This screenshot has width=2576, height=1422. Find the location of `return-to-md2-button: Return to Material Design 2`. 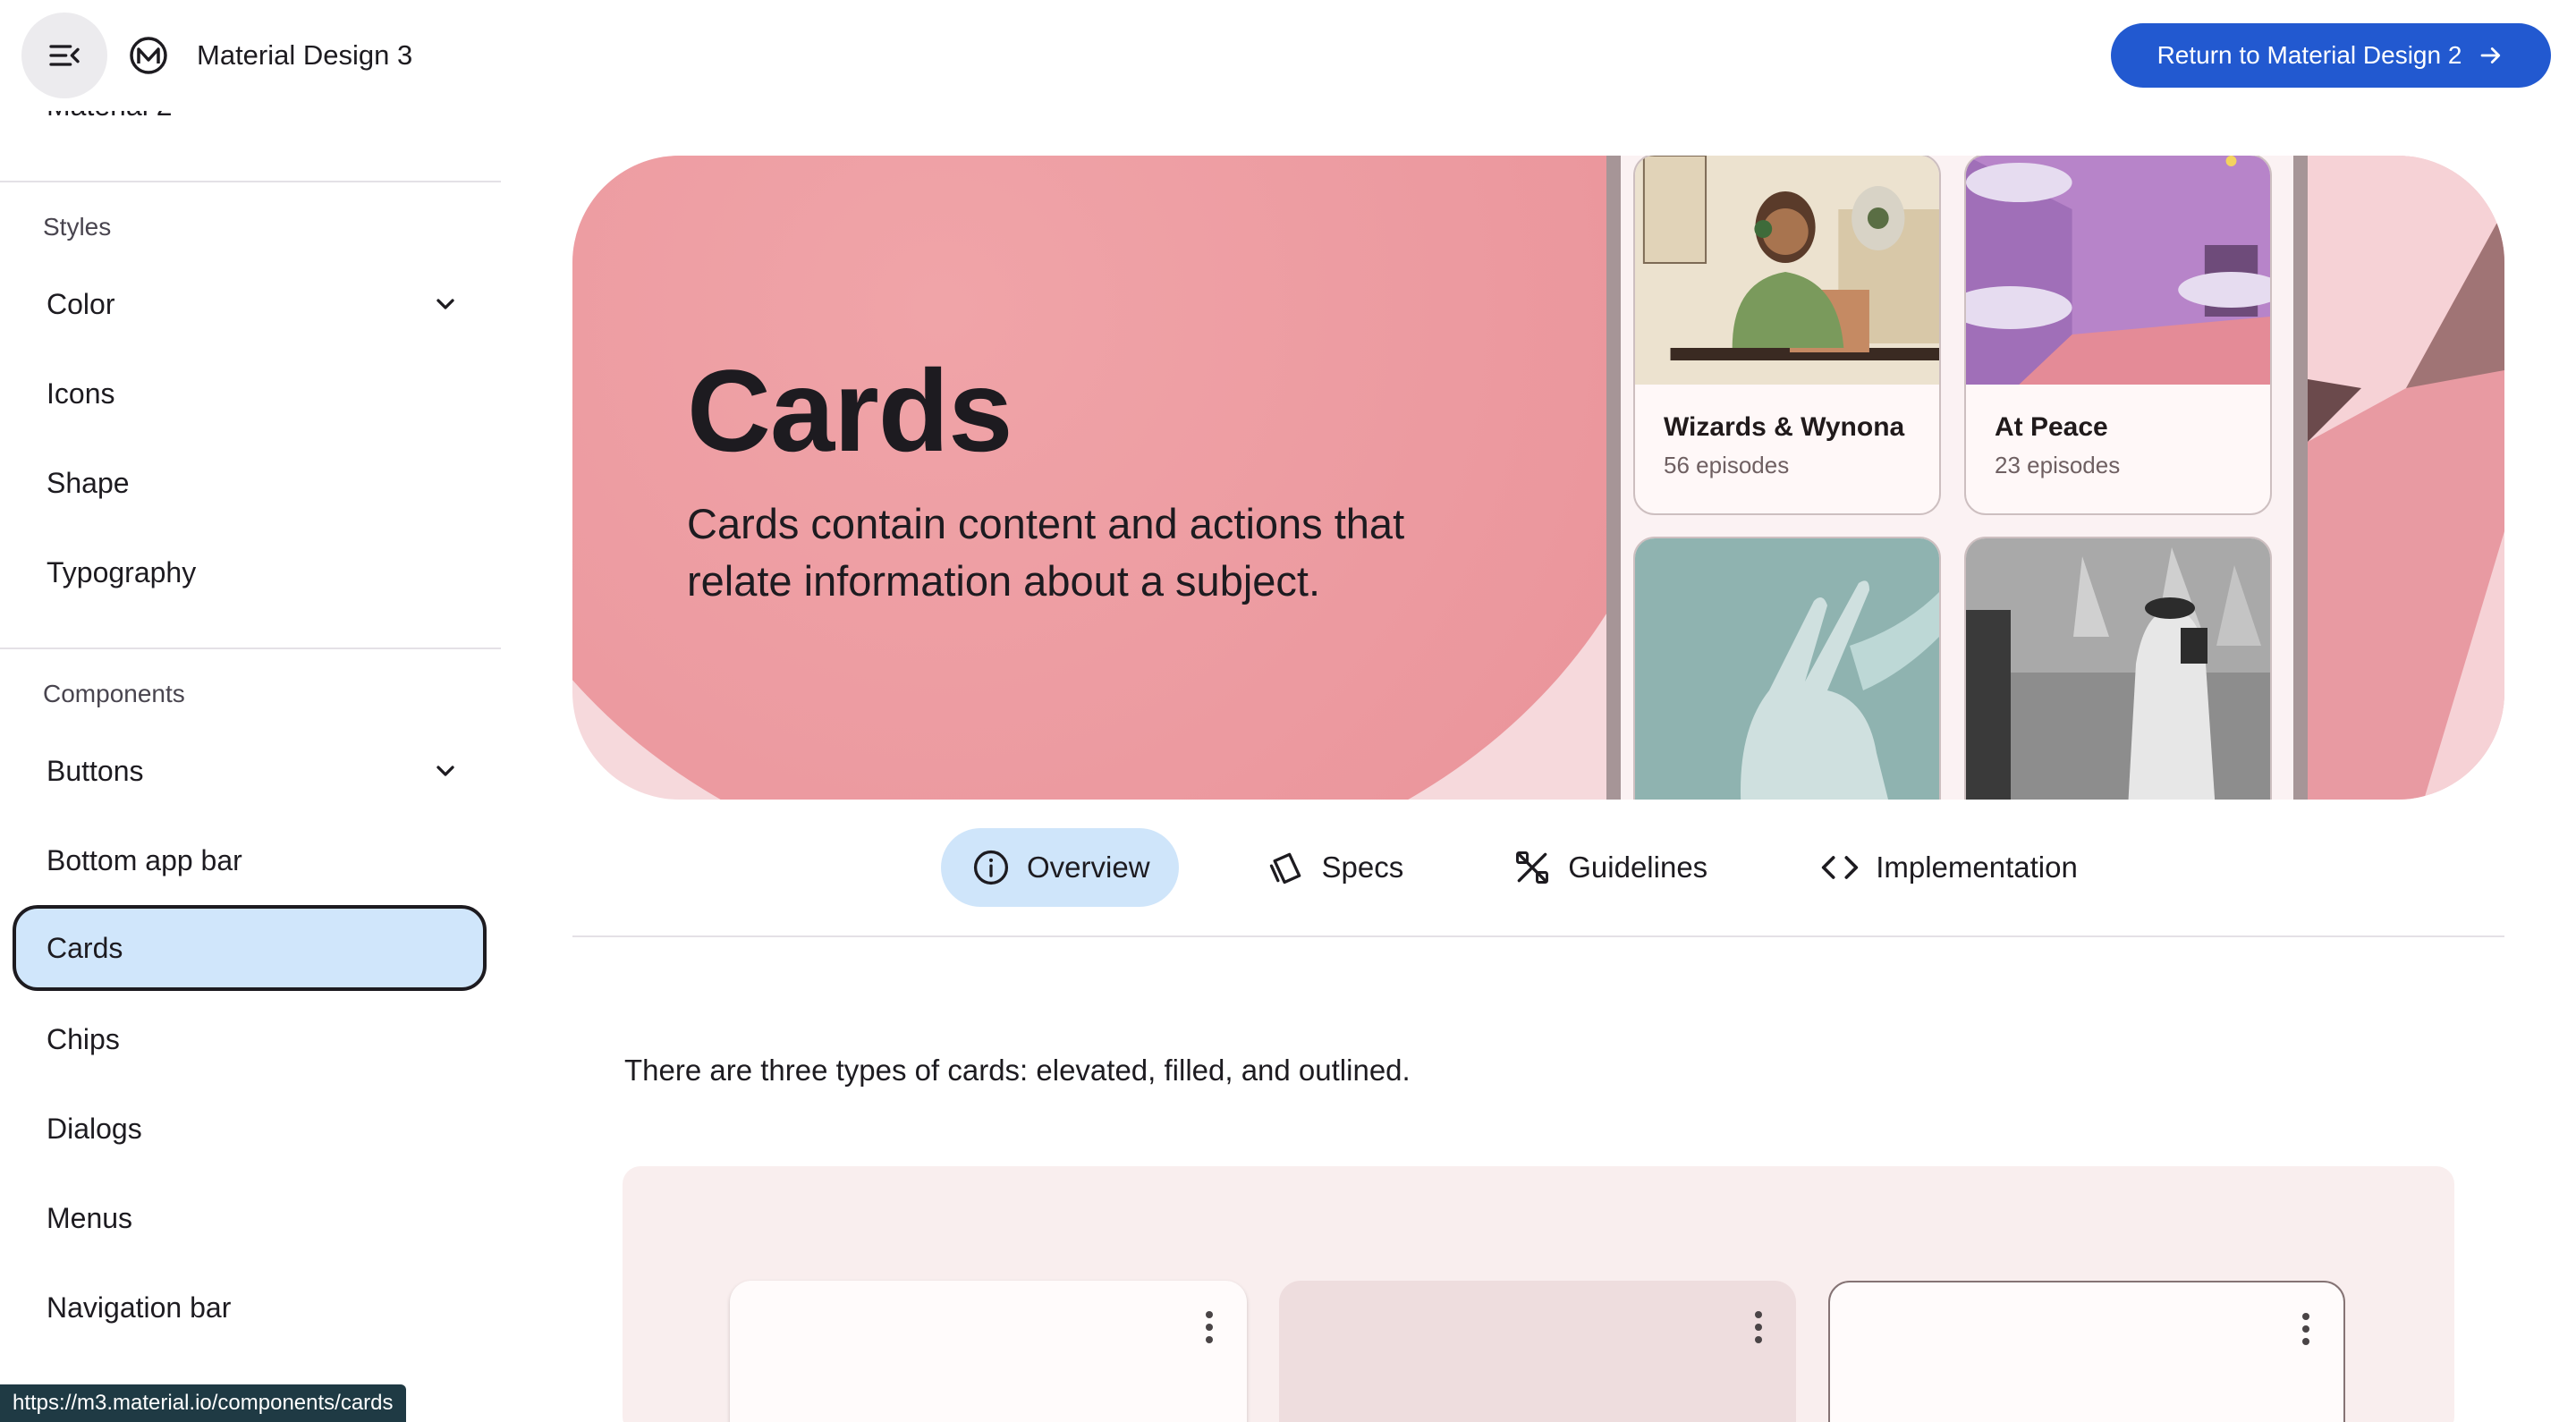

return-to-md2-button: Return to Material Design 2 is located at coordinates (2331, 55).